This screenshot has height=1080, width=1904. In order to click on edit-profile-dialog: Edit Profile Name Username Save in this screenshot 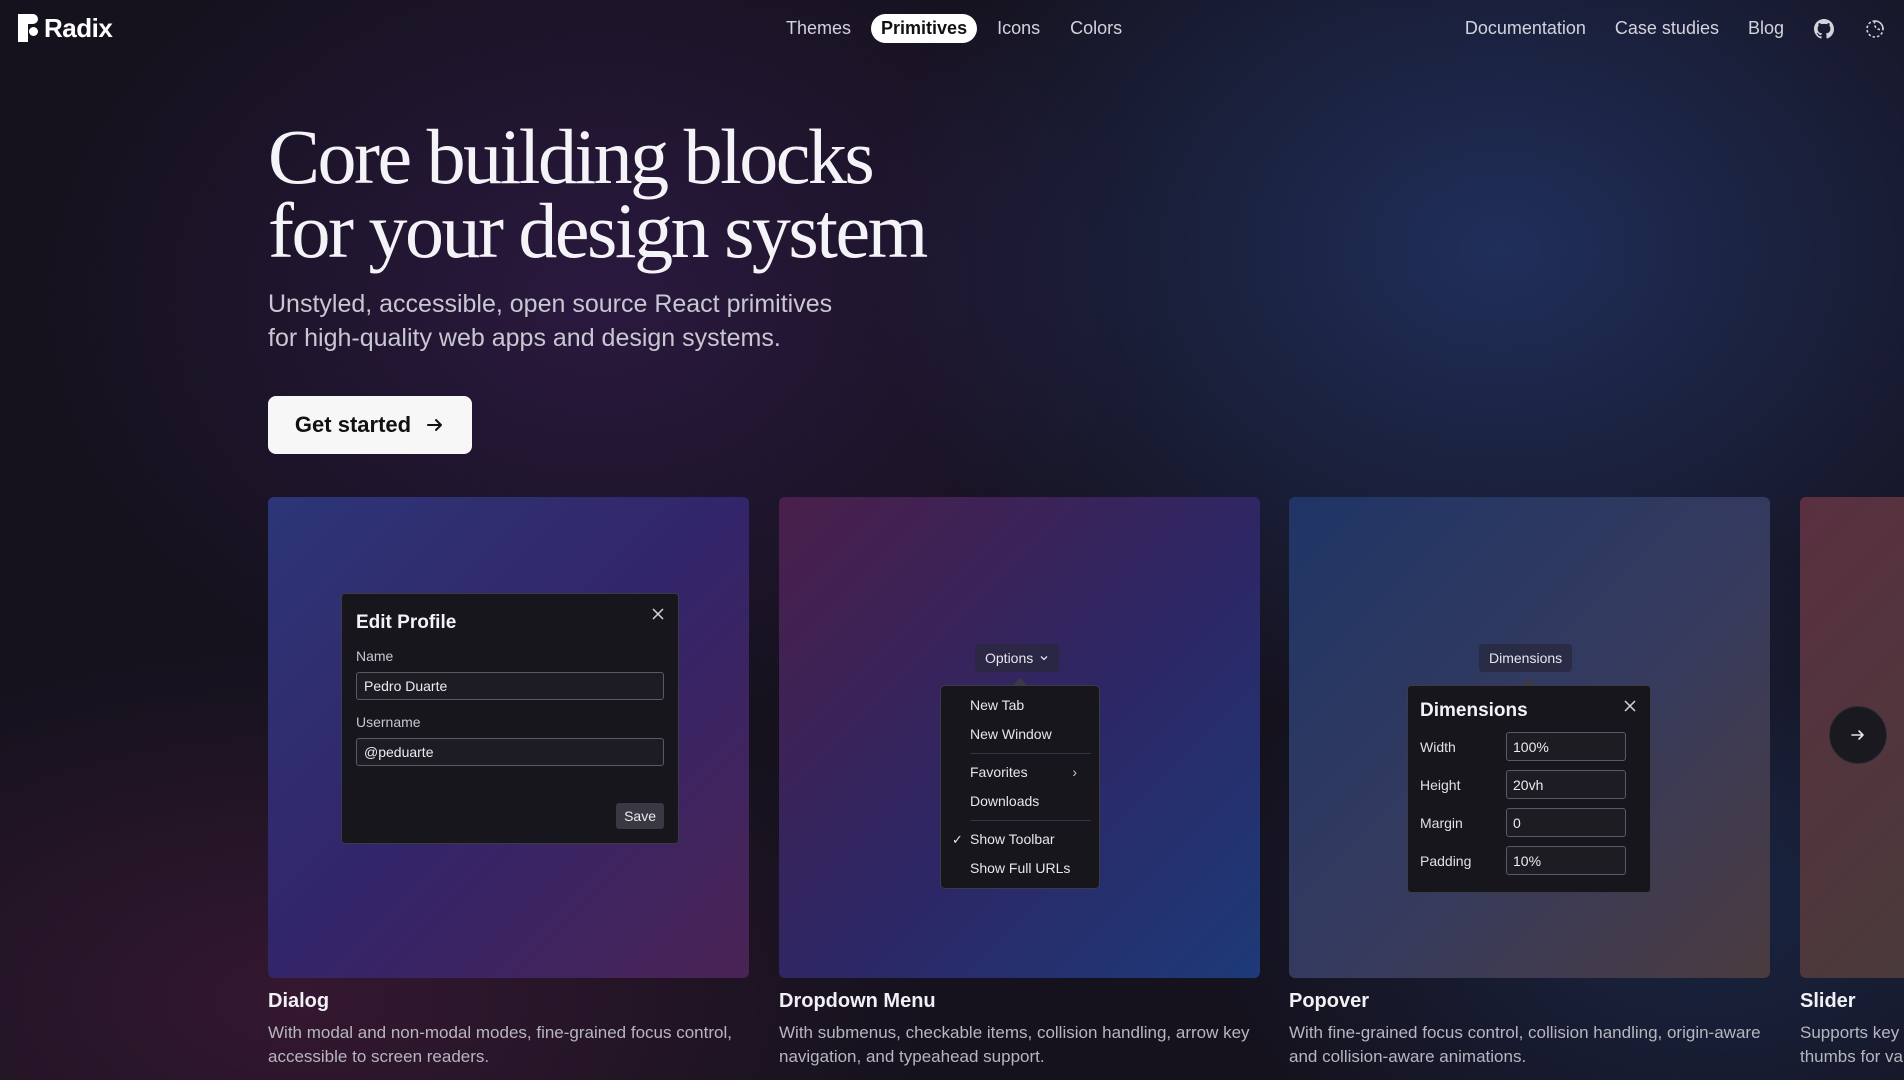, I will do `click(510, 718)`.